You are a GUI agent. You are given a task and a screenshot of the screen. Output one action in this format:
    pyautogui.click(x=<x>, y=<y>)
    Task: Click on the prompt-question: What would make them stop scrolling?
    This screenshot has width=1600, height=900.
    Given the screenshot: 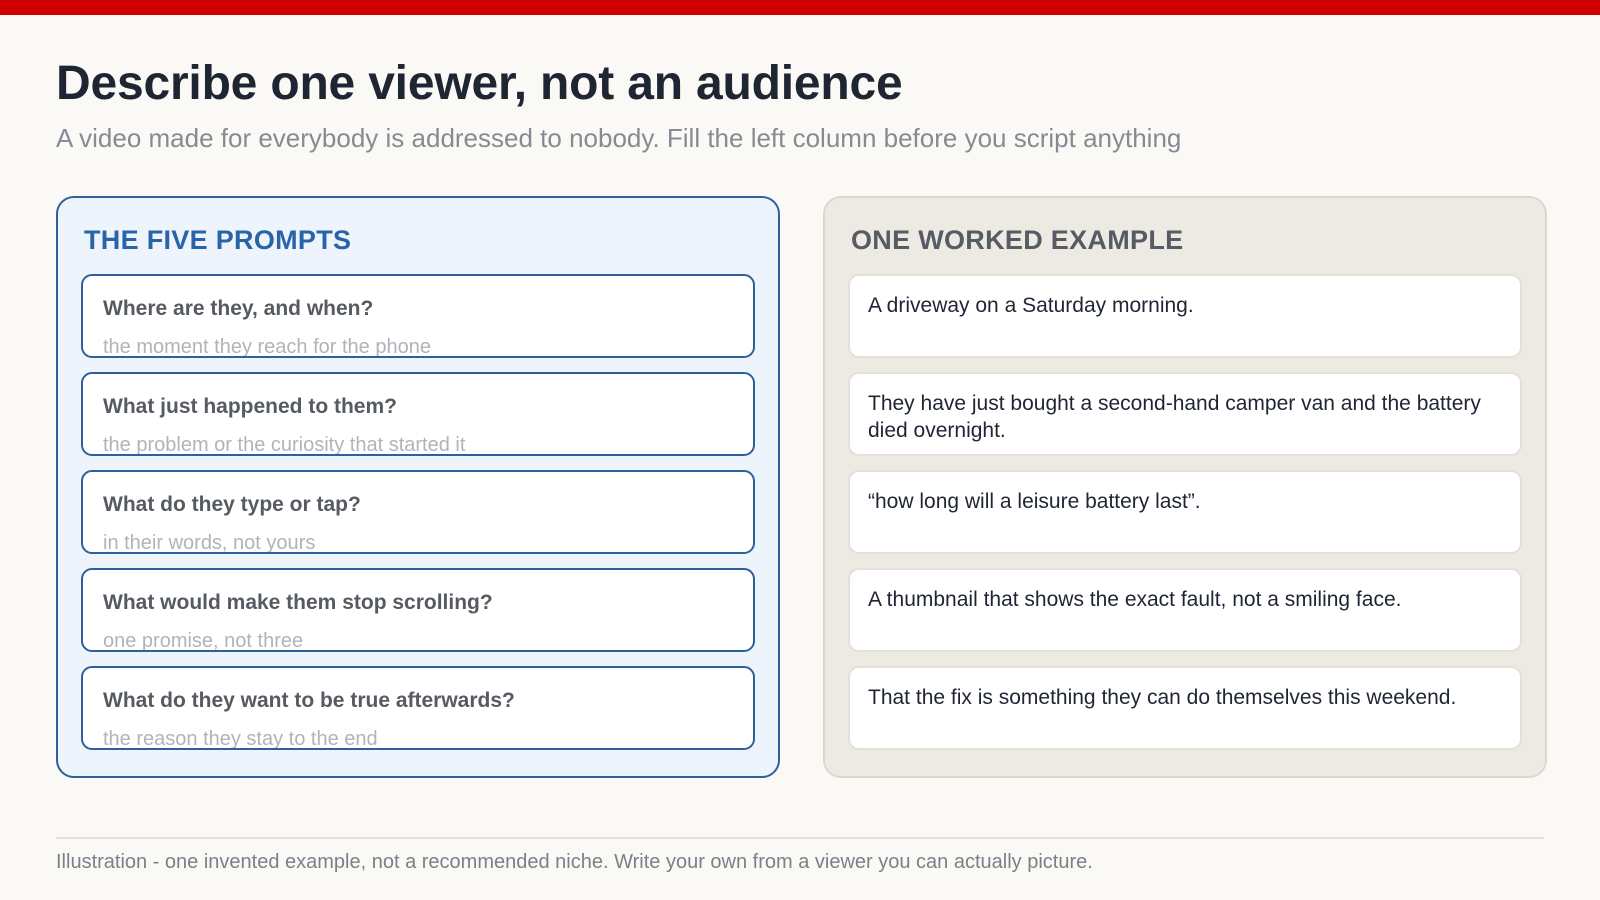 What is the action you would take?
    pyautogui.click(x=298, y=602)
    